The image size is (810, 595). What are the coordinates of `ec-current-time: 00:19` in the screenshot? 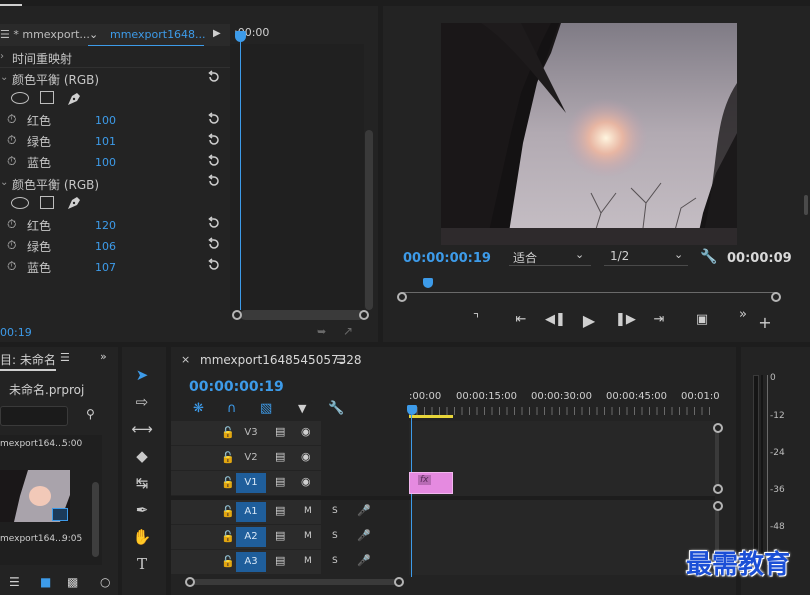 It's located at (16, 332).